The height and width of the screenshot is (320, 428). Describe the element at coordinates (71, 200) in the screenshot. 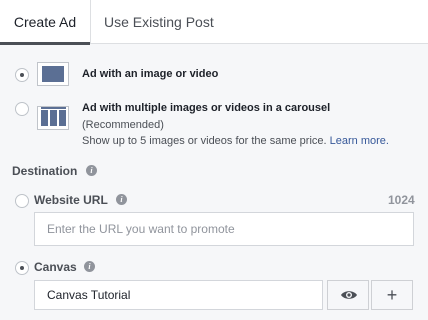

I see `website-url-label: Website URL` at that location.